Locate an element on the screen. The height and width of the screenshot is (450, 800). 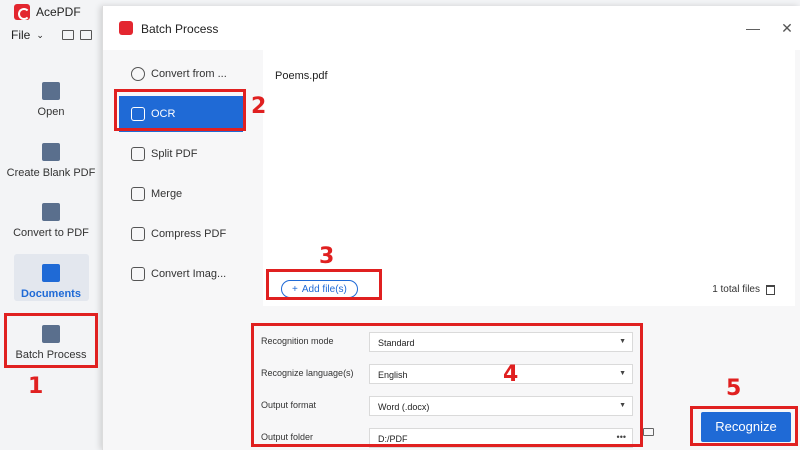
menu-item-compress-pdf: Compress PDF is located at coordinates (188, 234).